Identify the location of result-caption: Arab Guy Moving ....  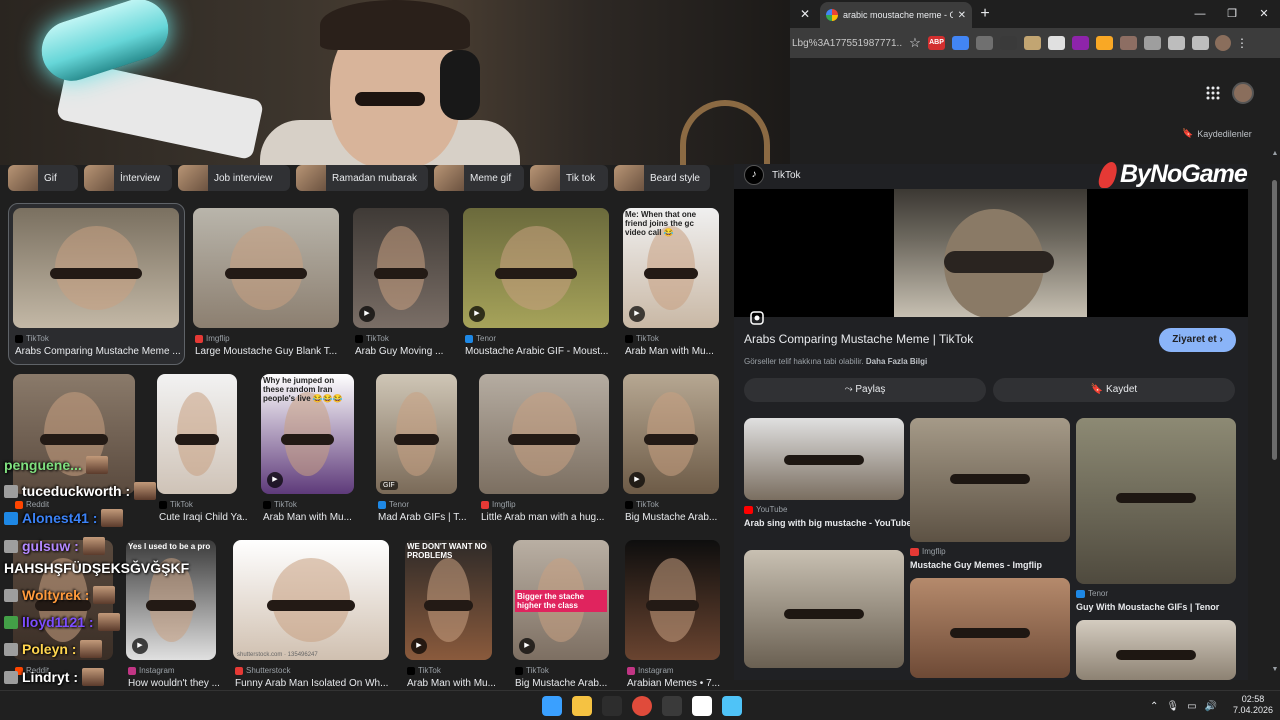
(407, 351).